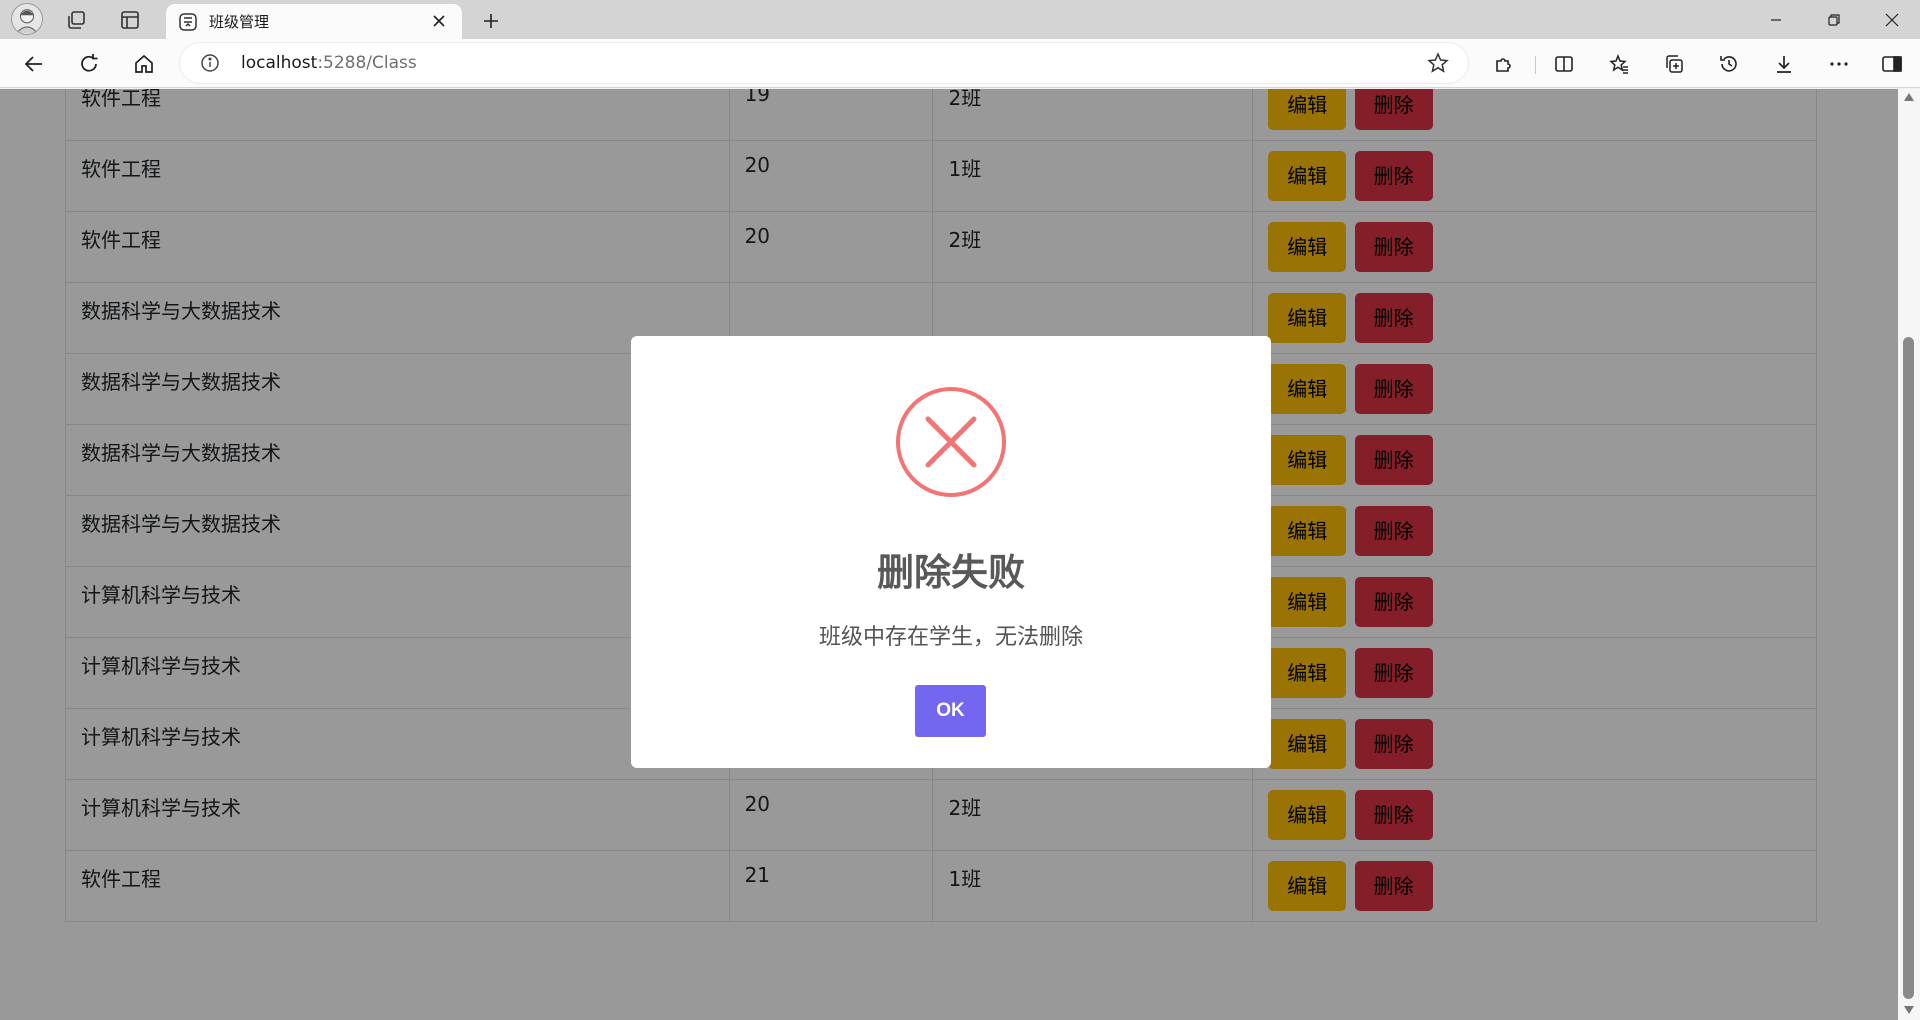  What do you see at coordinates (188, 22) in the screenshot?
I see `book-icon` at bounding box center [188, 22].